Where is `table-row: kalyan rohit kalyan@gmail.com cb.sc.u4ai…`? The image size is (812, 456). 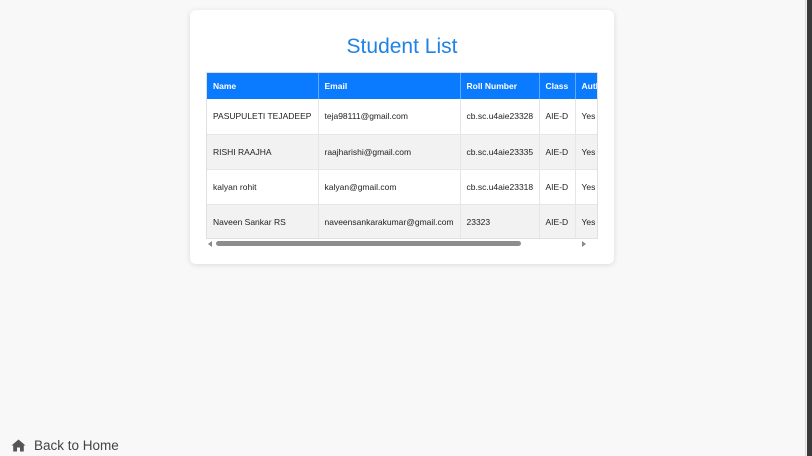 table-row: kalyan rohit kalyan@gmail.com cb.sc.u4ai… is located at coordinates (402, 187).